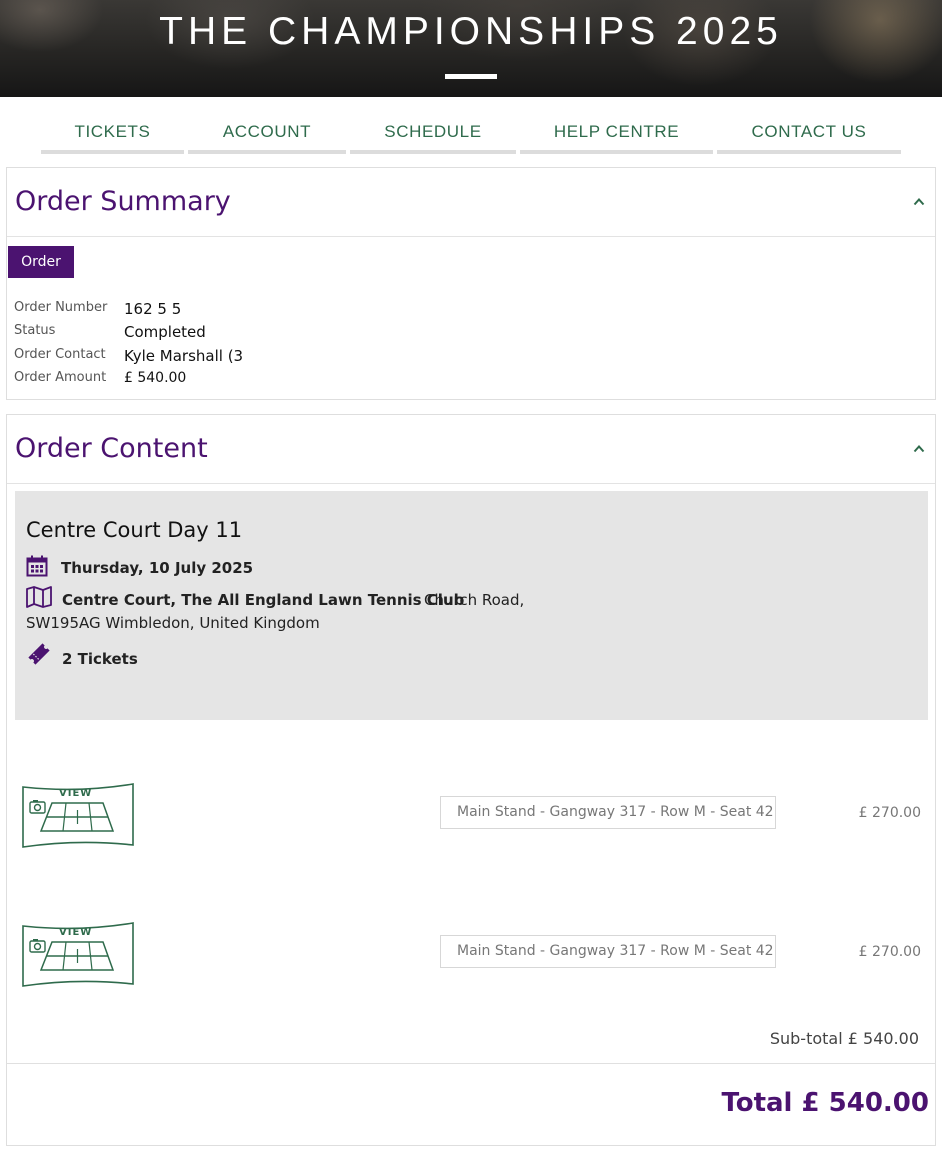 This screenshot has width=942, height=1156. I want to click on divider, so click(471, 1063).